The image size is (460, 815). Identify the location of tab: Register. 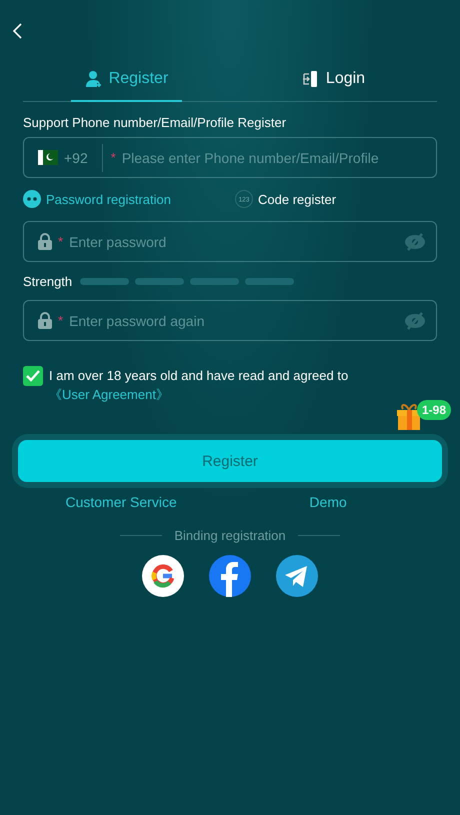
(126, 82).